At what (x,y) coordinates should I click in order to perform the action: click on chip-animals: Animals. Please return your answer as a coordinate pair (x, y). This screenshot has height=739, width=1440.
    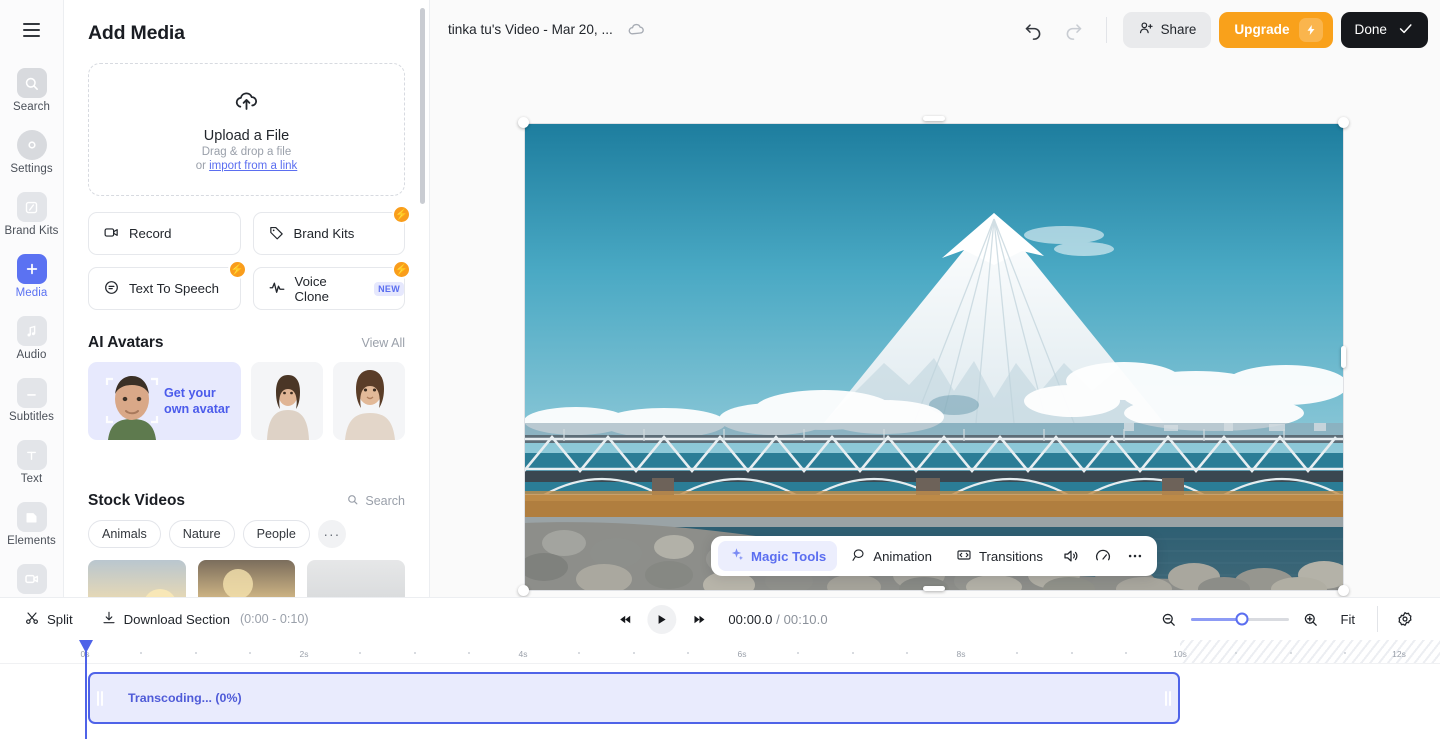
    Looking at the image, I should click on (124, 534).